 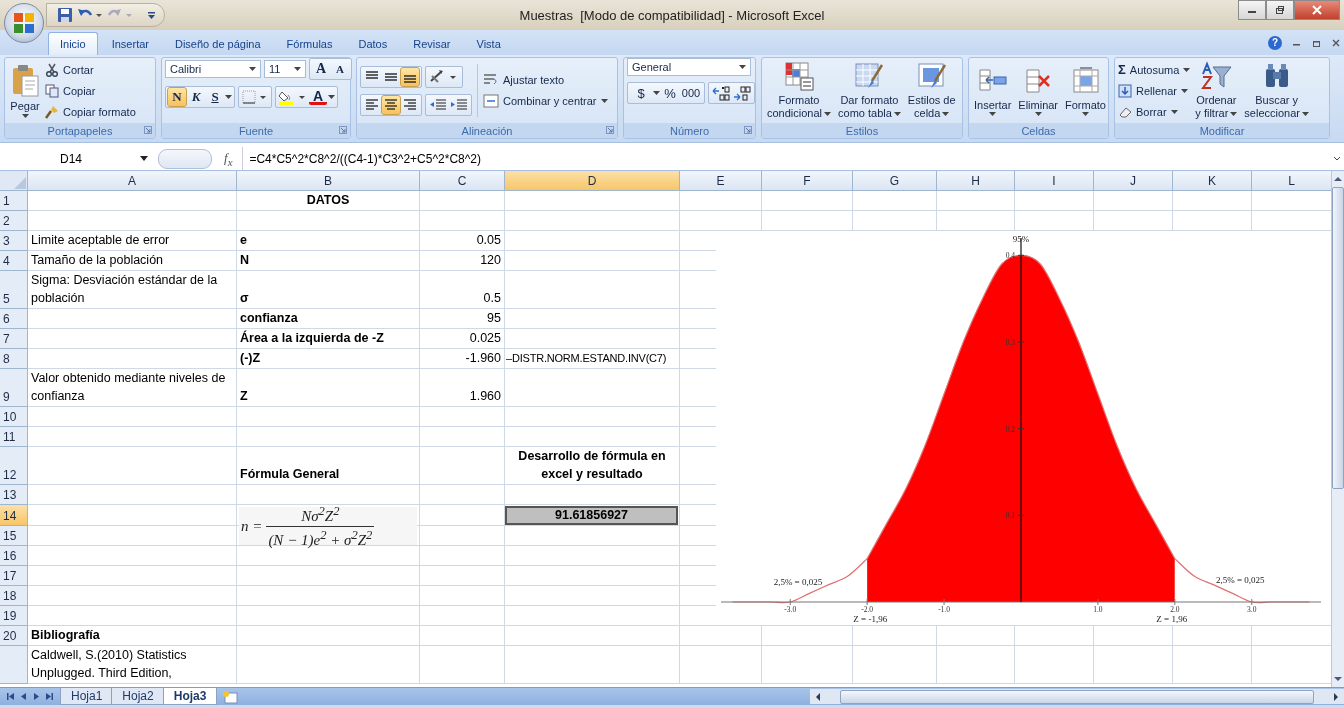 What do you see at coordinates (545, 101) in the screenshot?
I see `merge-center-button: Combinar y centrar` at bounding box center [545, 101].